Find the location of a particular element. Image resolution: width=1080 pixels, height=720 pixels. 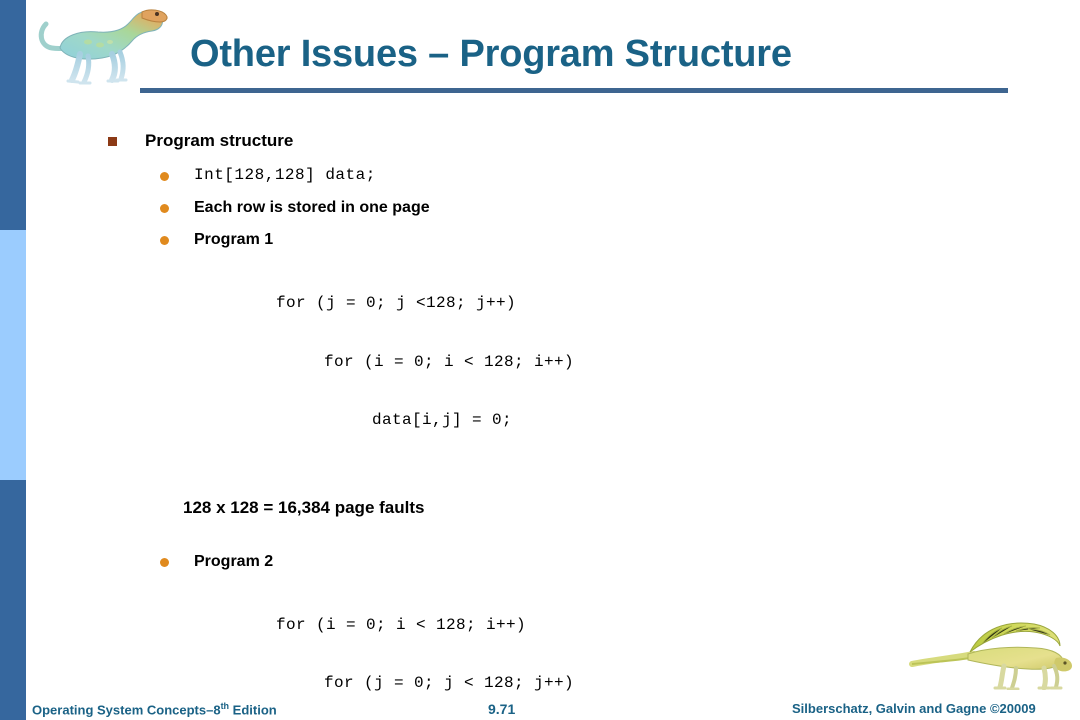

program-1-result: 128 x 128 = 16,384 page faults is located at coordinates (304, 507).